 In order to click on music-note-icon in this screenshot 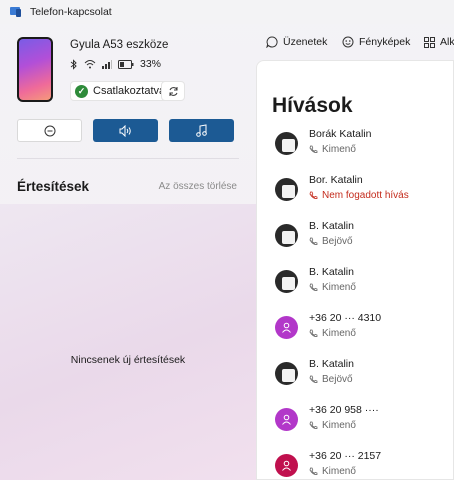, I will do `click(201, 130)`.